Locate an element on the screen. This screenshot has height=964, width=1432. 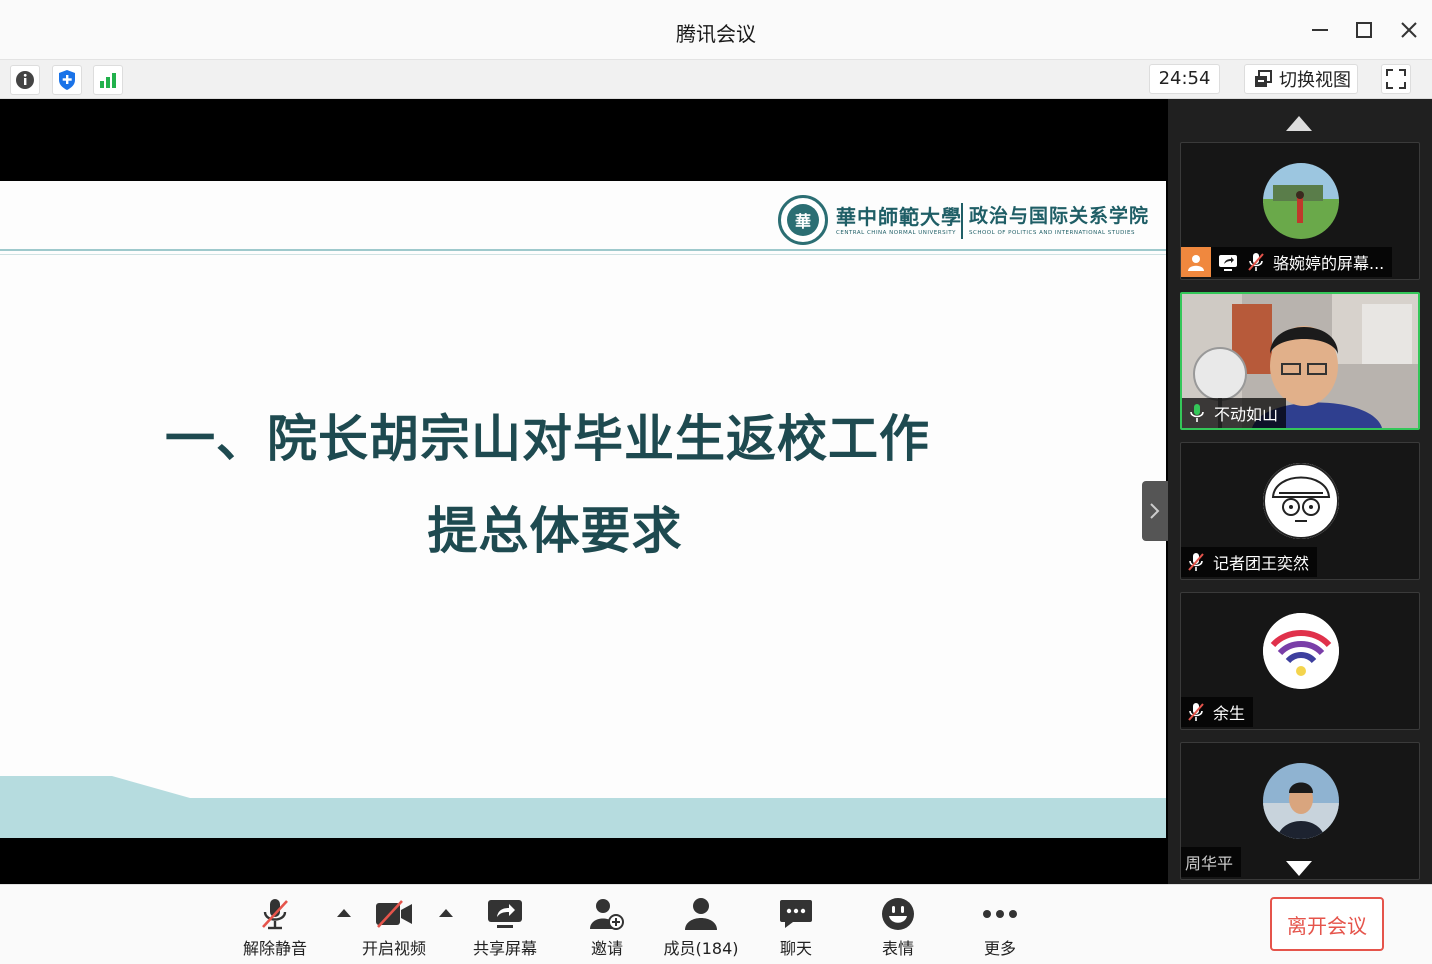
reactions-button: 表情 is located at coordinates (898, 927).